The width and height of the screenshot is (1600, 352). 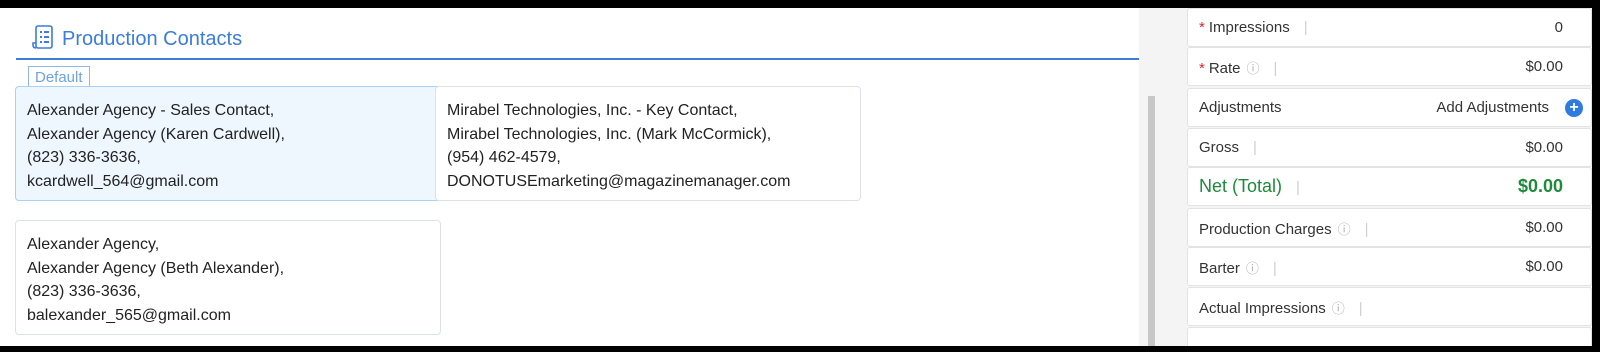 I want to click on impressions-row: * Impressions | 0, so click(x=1389, y=27).